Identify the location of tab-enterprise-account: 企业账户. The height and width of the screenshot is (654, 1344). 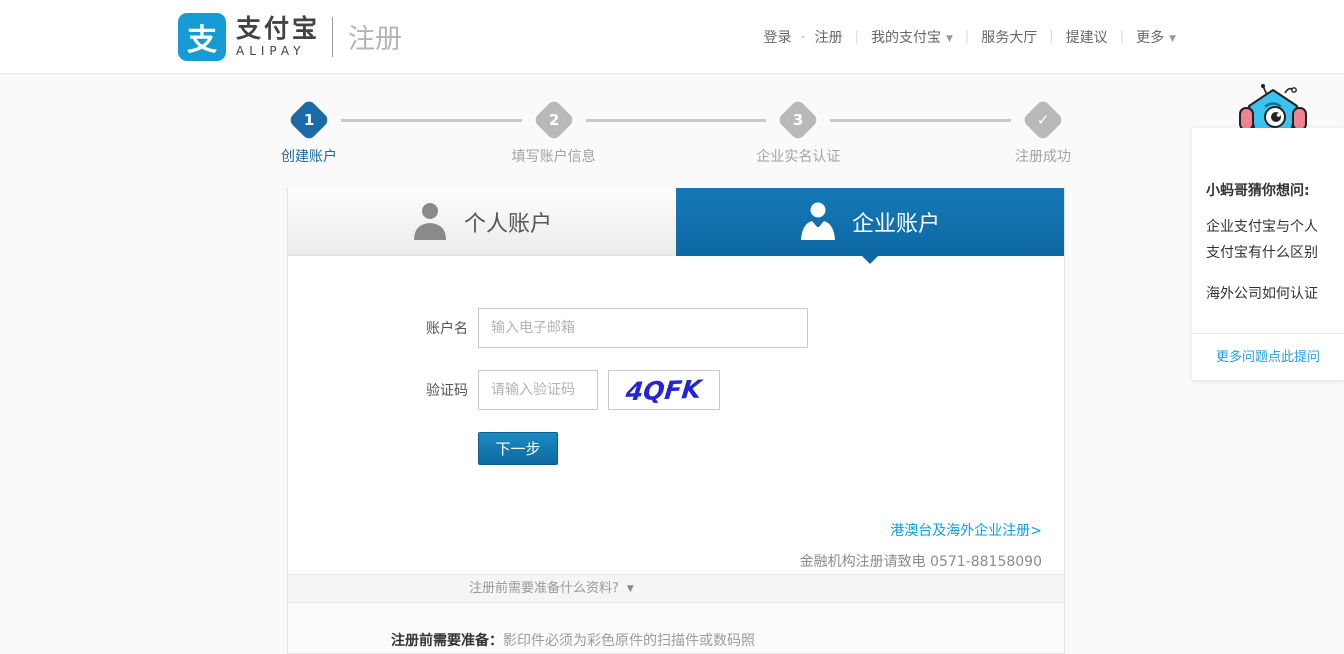
(870, 226).